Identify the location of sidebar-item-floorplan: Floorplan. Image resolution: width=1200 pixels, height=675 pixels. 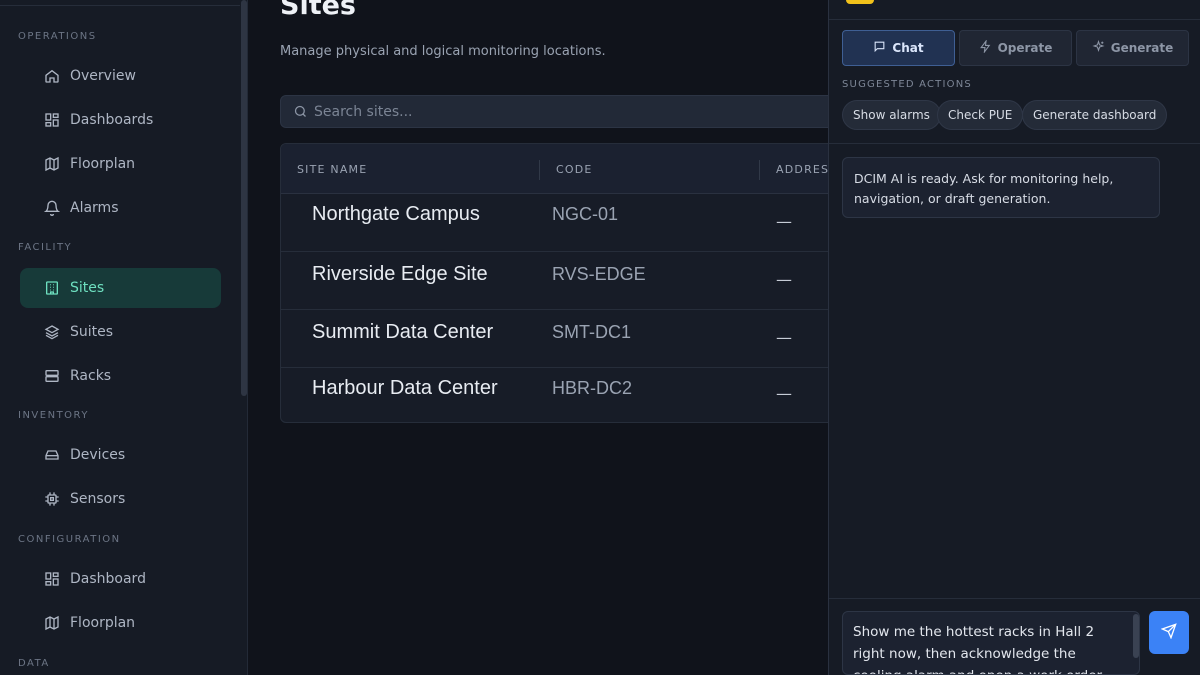
(120, 164).